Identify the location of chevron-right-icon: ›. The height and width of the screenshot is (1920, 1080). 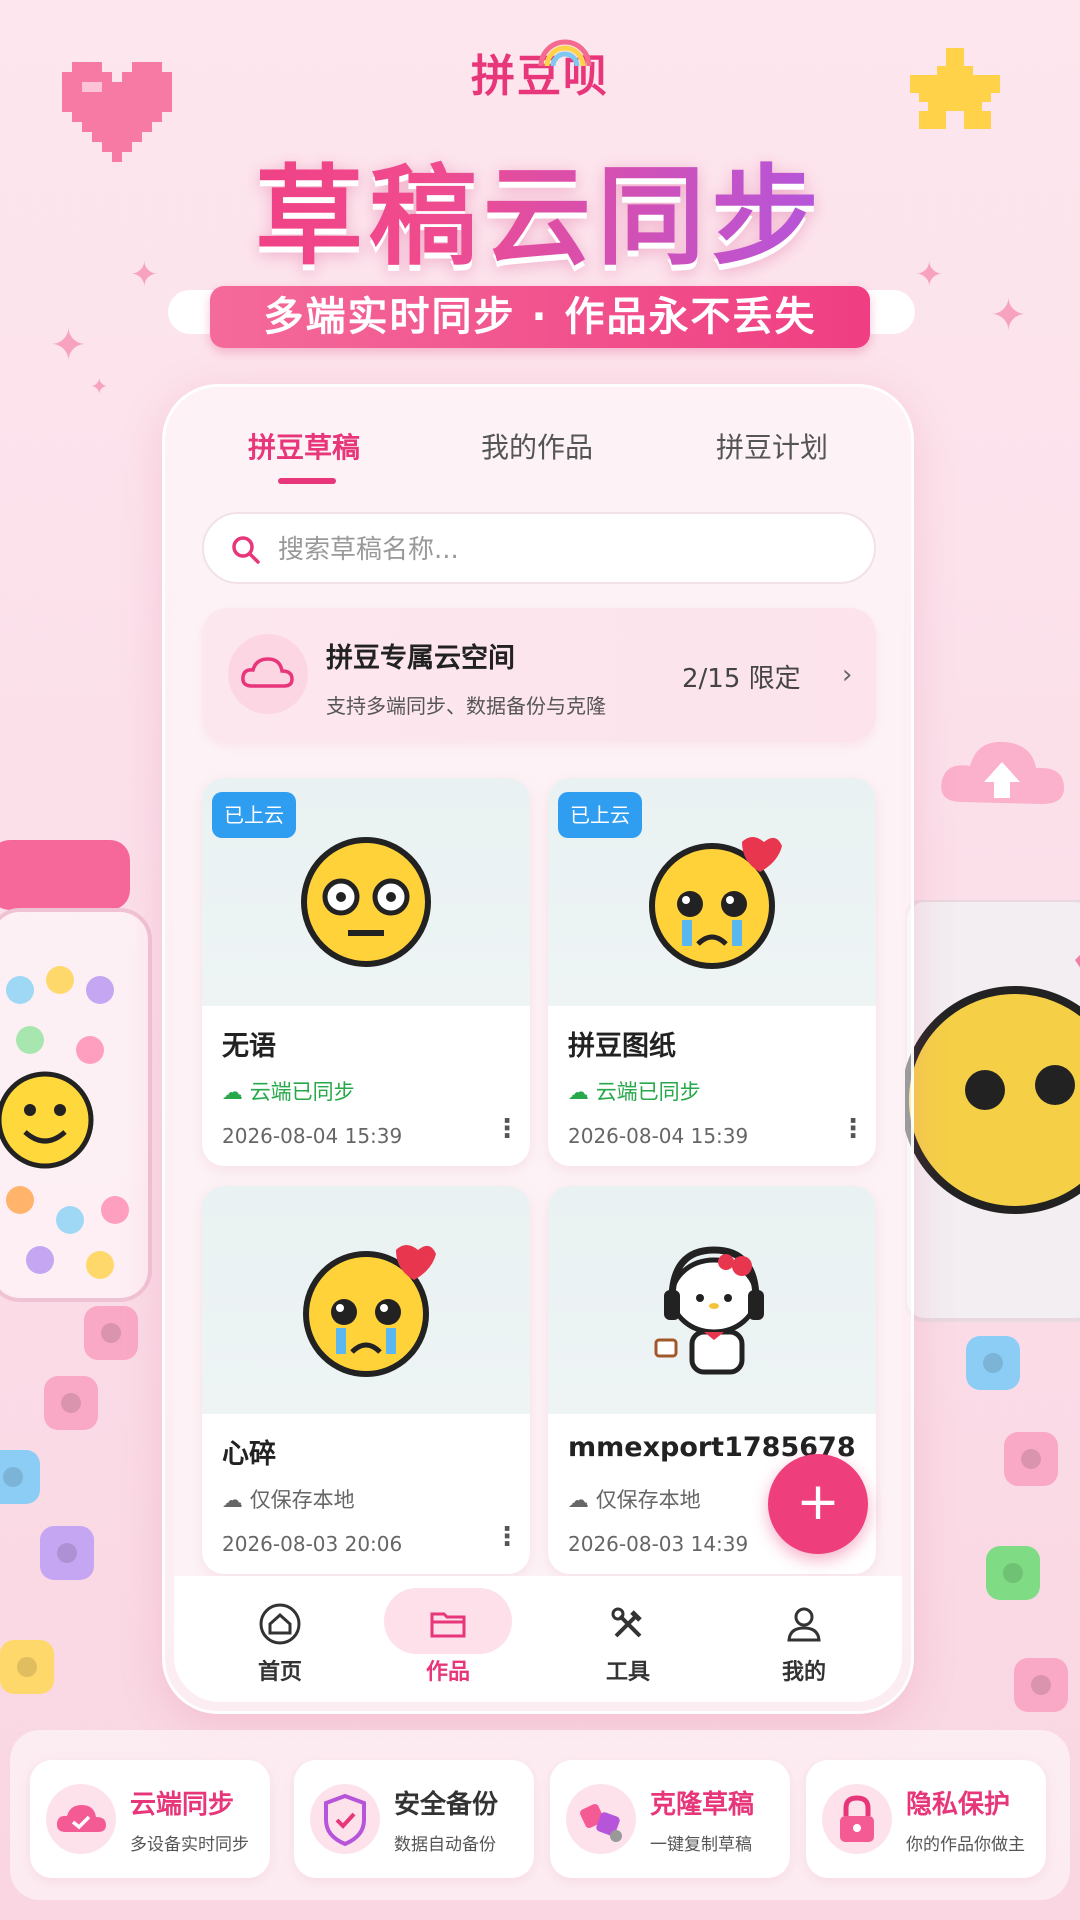
(847, 675).